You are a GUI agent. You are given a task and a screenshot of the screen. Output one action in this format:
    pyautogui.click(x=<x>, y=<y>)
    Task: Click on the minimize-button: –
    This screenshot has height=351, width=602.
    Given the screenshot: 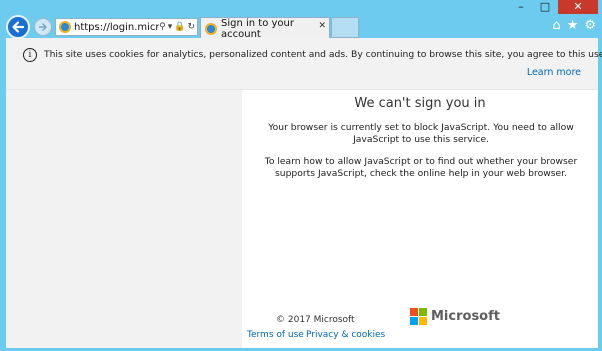 What is the action you would take?
    pyautogui.click(x=521, y=7)
    